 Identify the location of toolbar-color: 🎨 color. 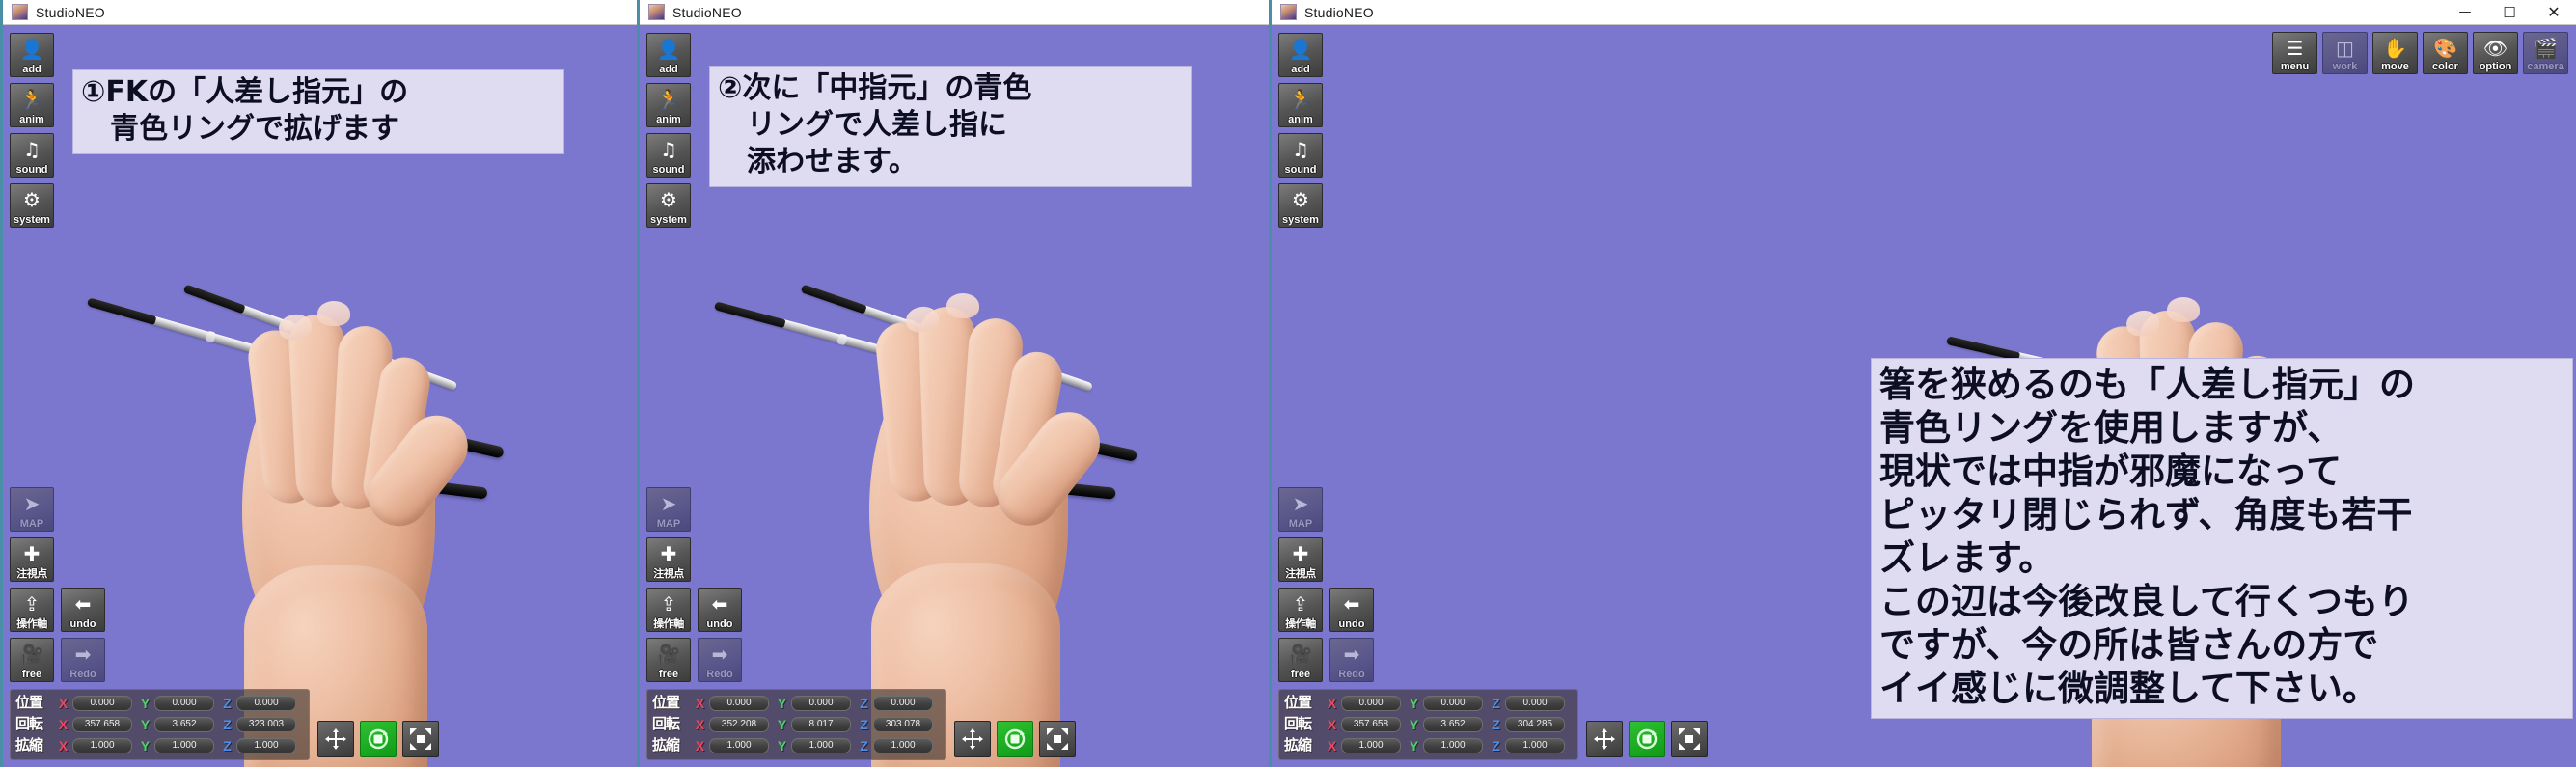
(2445, 53).